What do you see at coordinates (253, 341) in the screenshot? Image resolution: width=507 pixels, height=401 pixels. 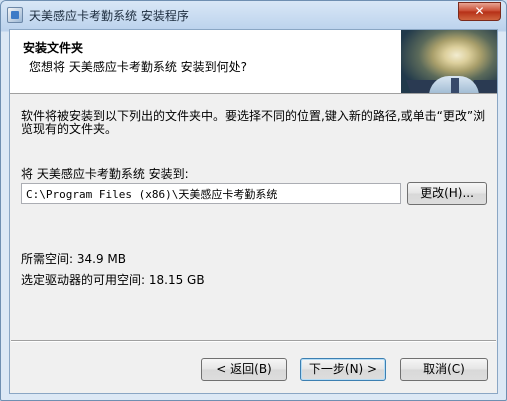 I see `footer-divider` at bounding box center [253, 341].